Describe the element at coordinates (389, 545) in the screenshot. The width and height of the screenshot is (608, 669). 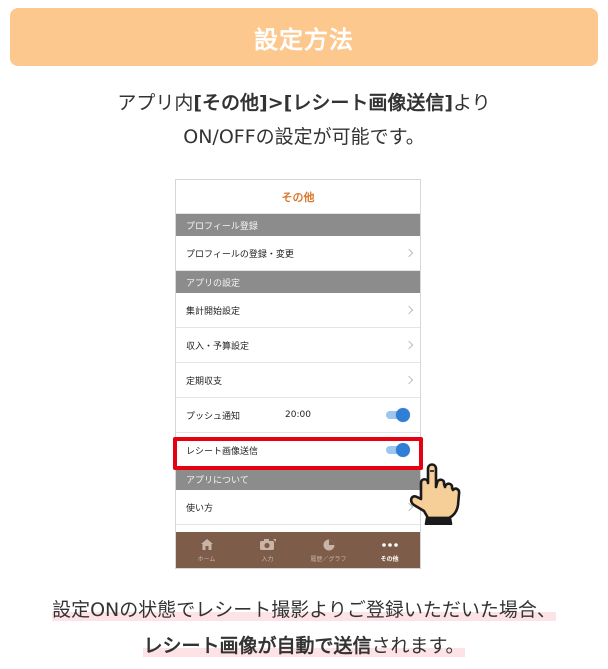
I see `more-icon` at that location.